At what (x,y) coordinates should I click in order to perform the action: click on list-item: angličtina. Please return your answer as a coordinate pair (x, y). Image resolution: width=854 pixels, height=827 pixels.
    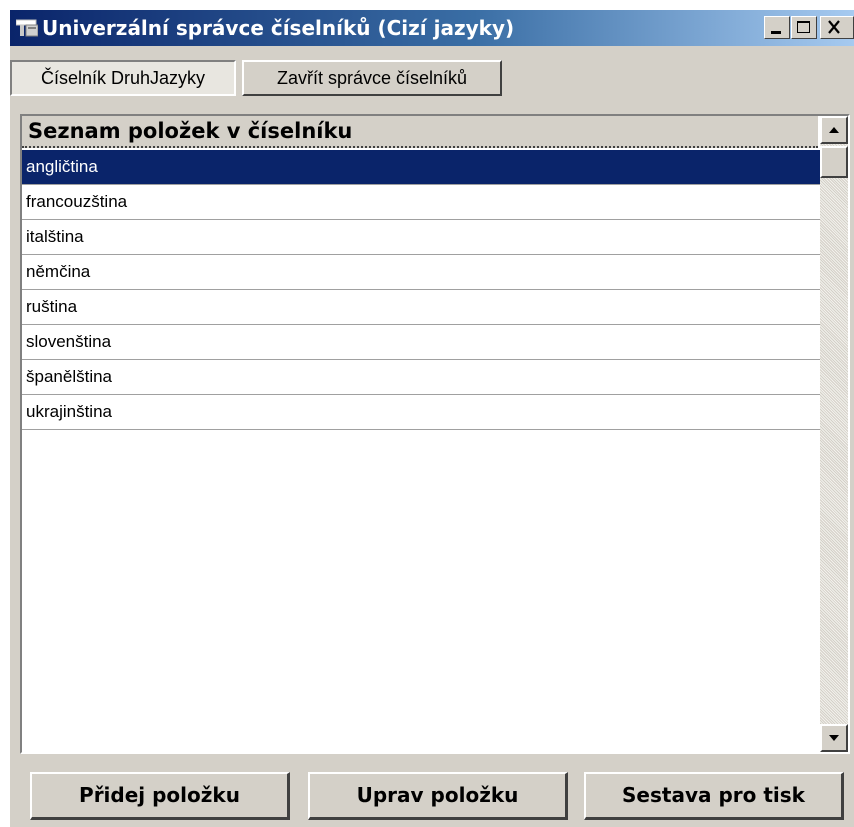
    Looking at the image, I should click on (421, 167).